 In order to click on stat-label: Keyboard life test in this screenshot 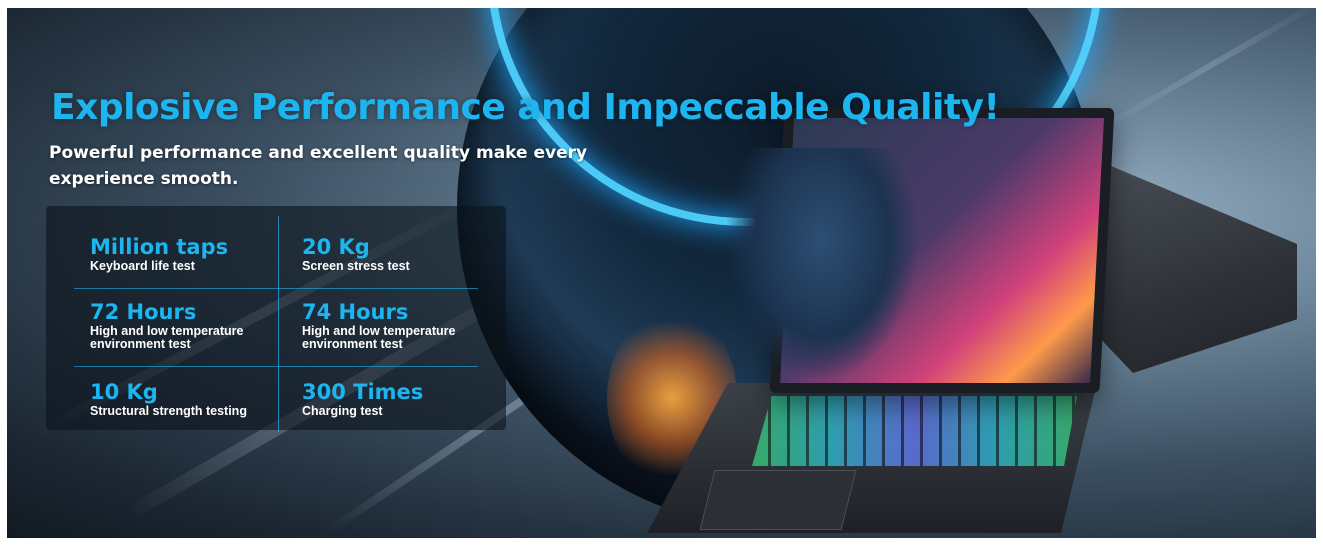, I will do `click(142, 266)`.